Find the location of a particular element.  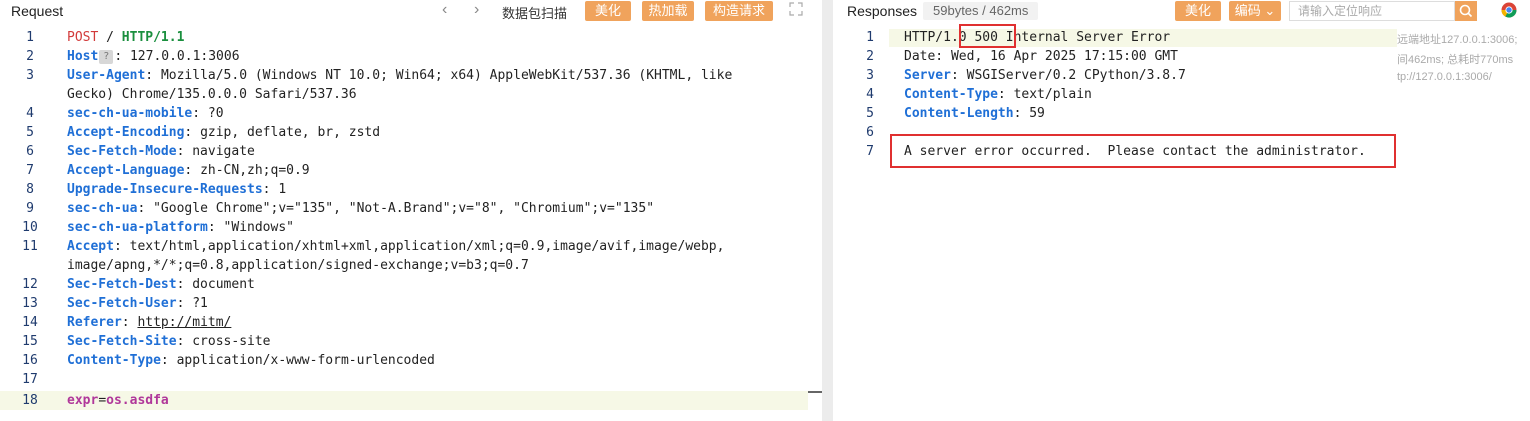

status-reason: Internal Server Error is located at coordinates (1088, 37).